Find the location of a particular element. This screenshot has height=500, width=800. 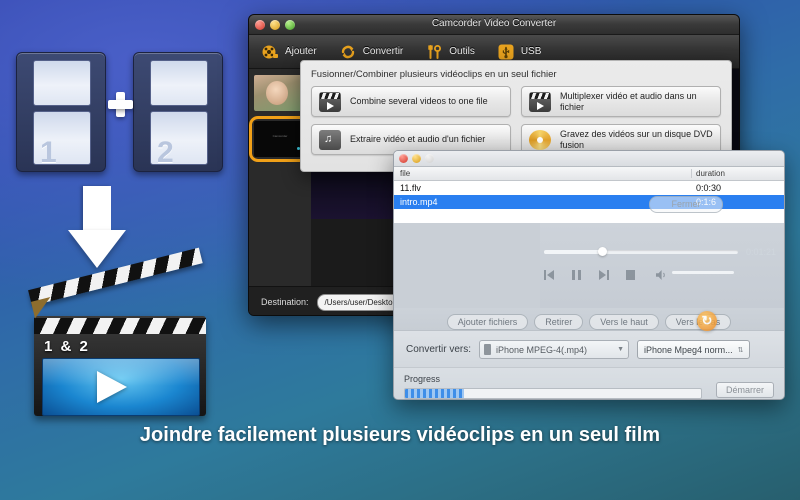

chevron-updown-icon: ⇅ is located at coordinates (740, 350).